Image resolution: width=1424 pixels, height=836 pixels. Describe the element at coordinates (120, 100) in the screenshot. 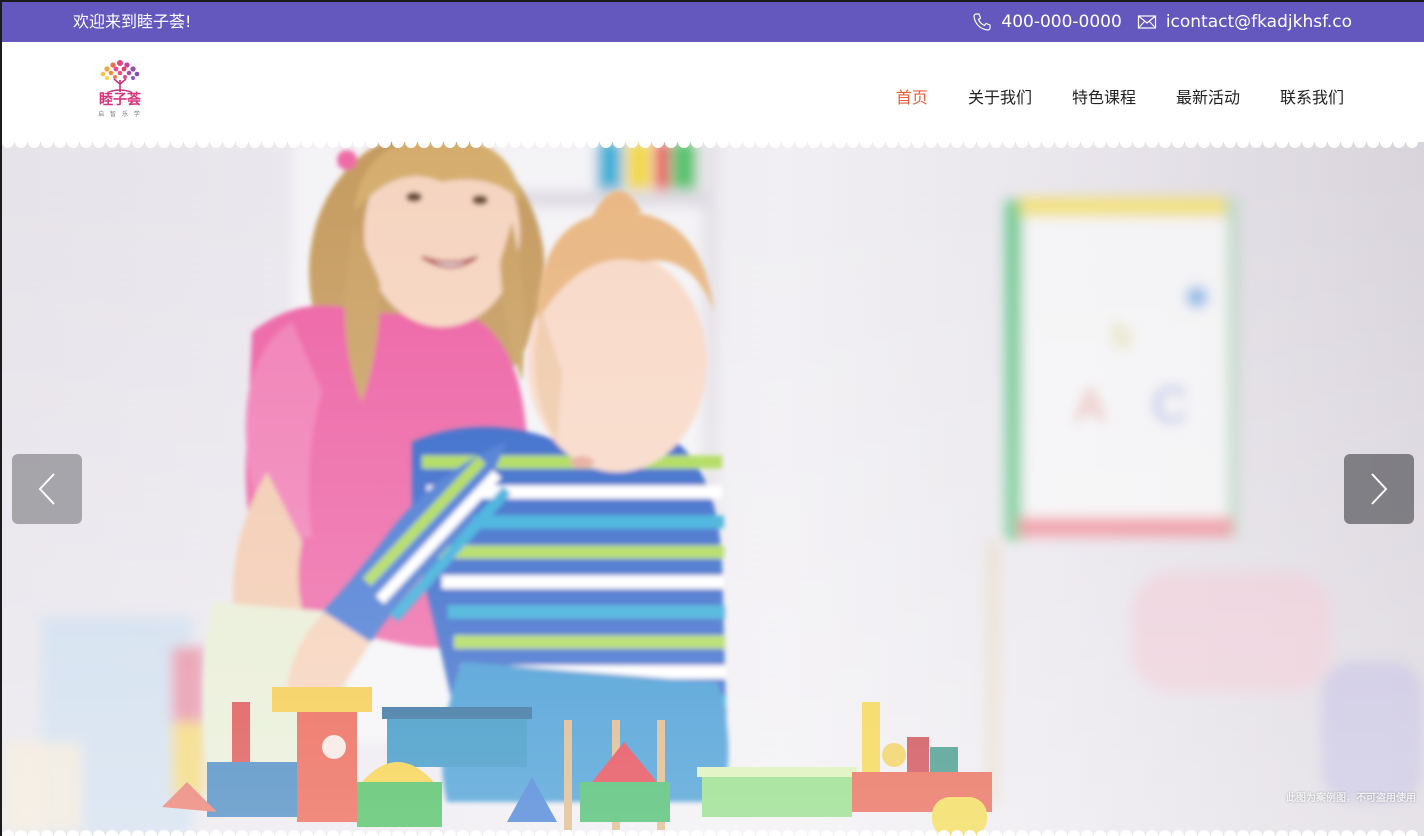

I see `logo-name: 睦子荟` at that location.